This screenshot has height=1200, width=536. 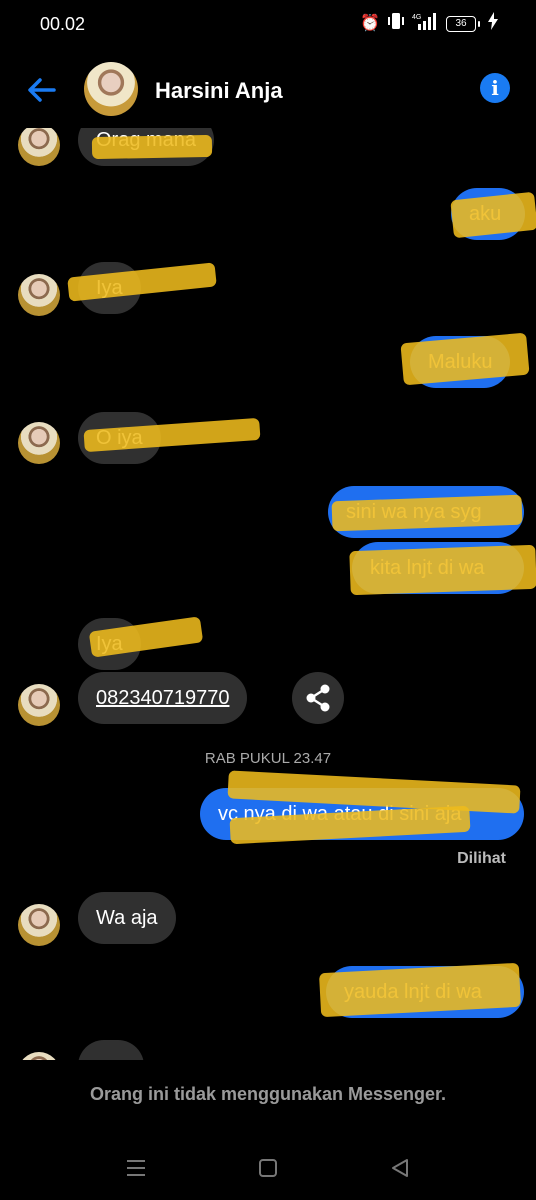 I want to click on back-icon, so click(x=400, y=1168).